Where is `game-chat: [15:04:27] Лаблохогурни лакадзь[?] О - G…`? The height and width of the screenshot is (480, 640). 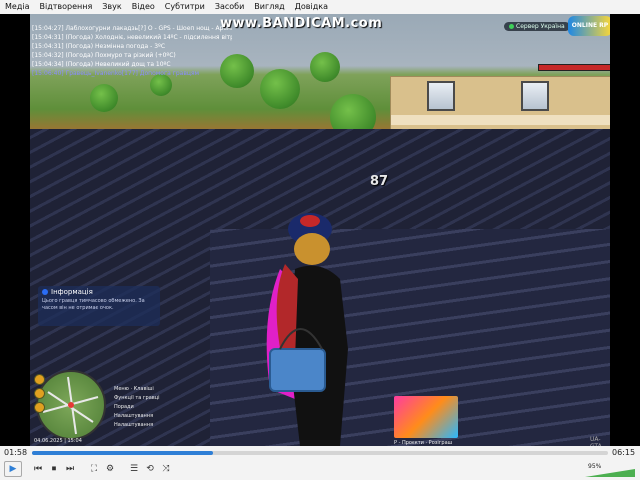 game-chat: [15:04:27] Лаблохогурни лакадзь[?] О - G… is located at coordinates (132, 51).